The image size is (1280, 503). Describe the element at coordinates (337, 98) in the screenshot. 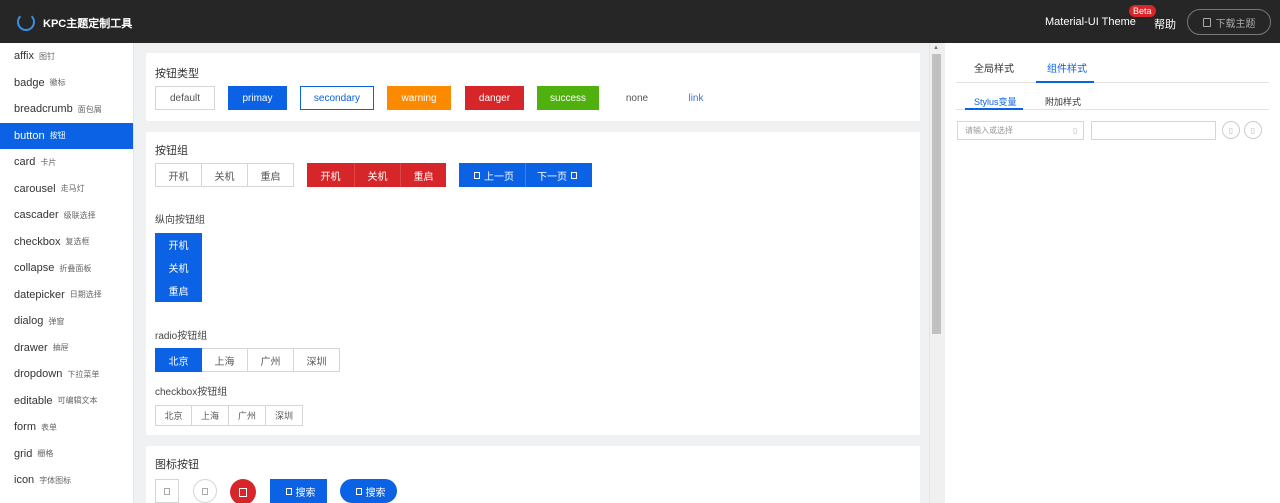

I see `secondary-button: secondary` at that location.